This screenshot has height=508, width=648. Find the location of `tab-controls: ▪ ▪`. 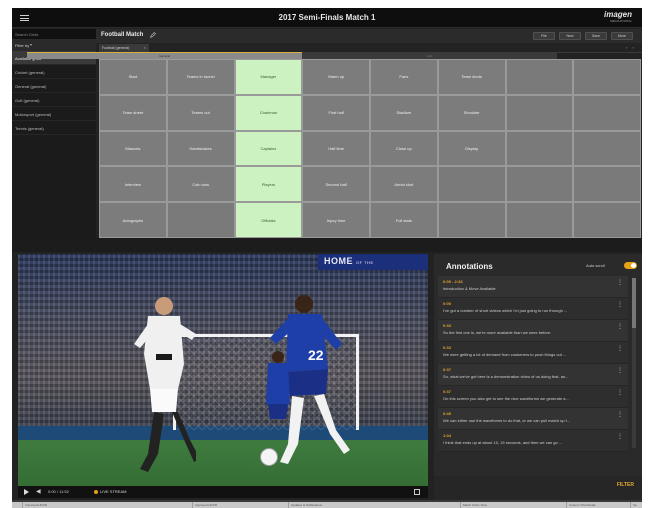

tab-controls: ▪ ▪ is located at coordinates (631, 47).